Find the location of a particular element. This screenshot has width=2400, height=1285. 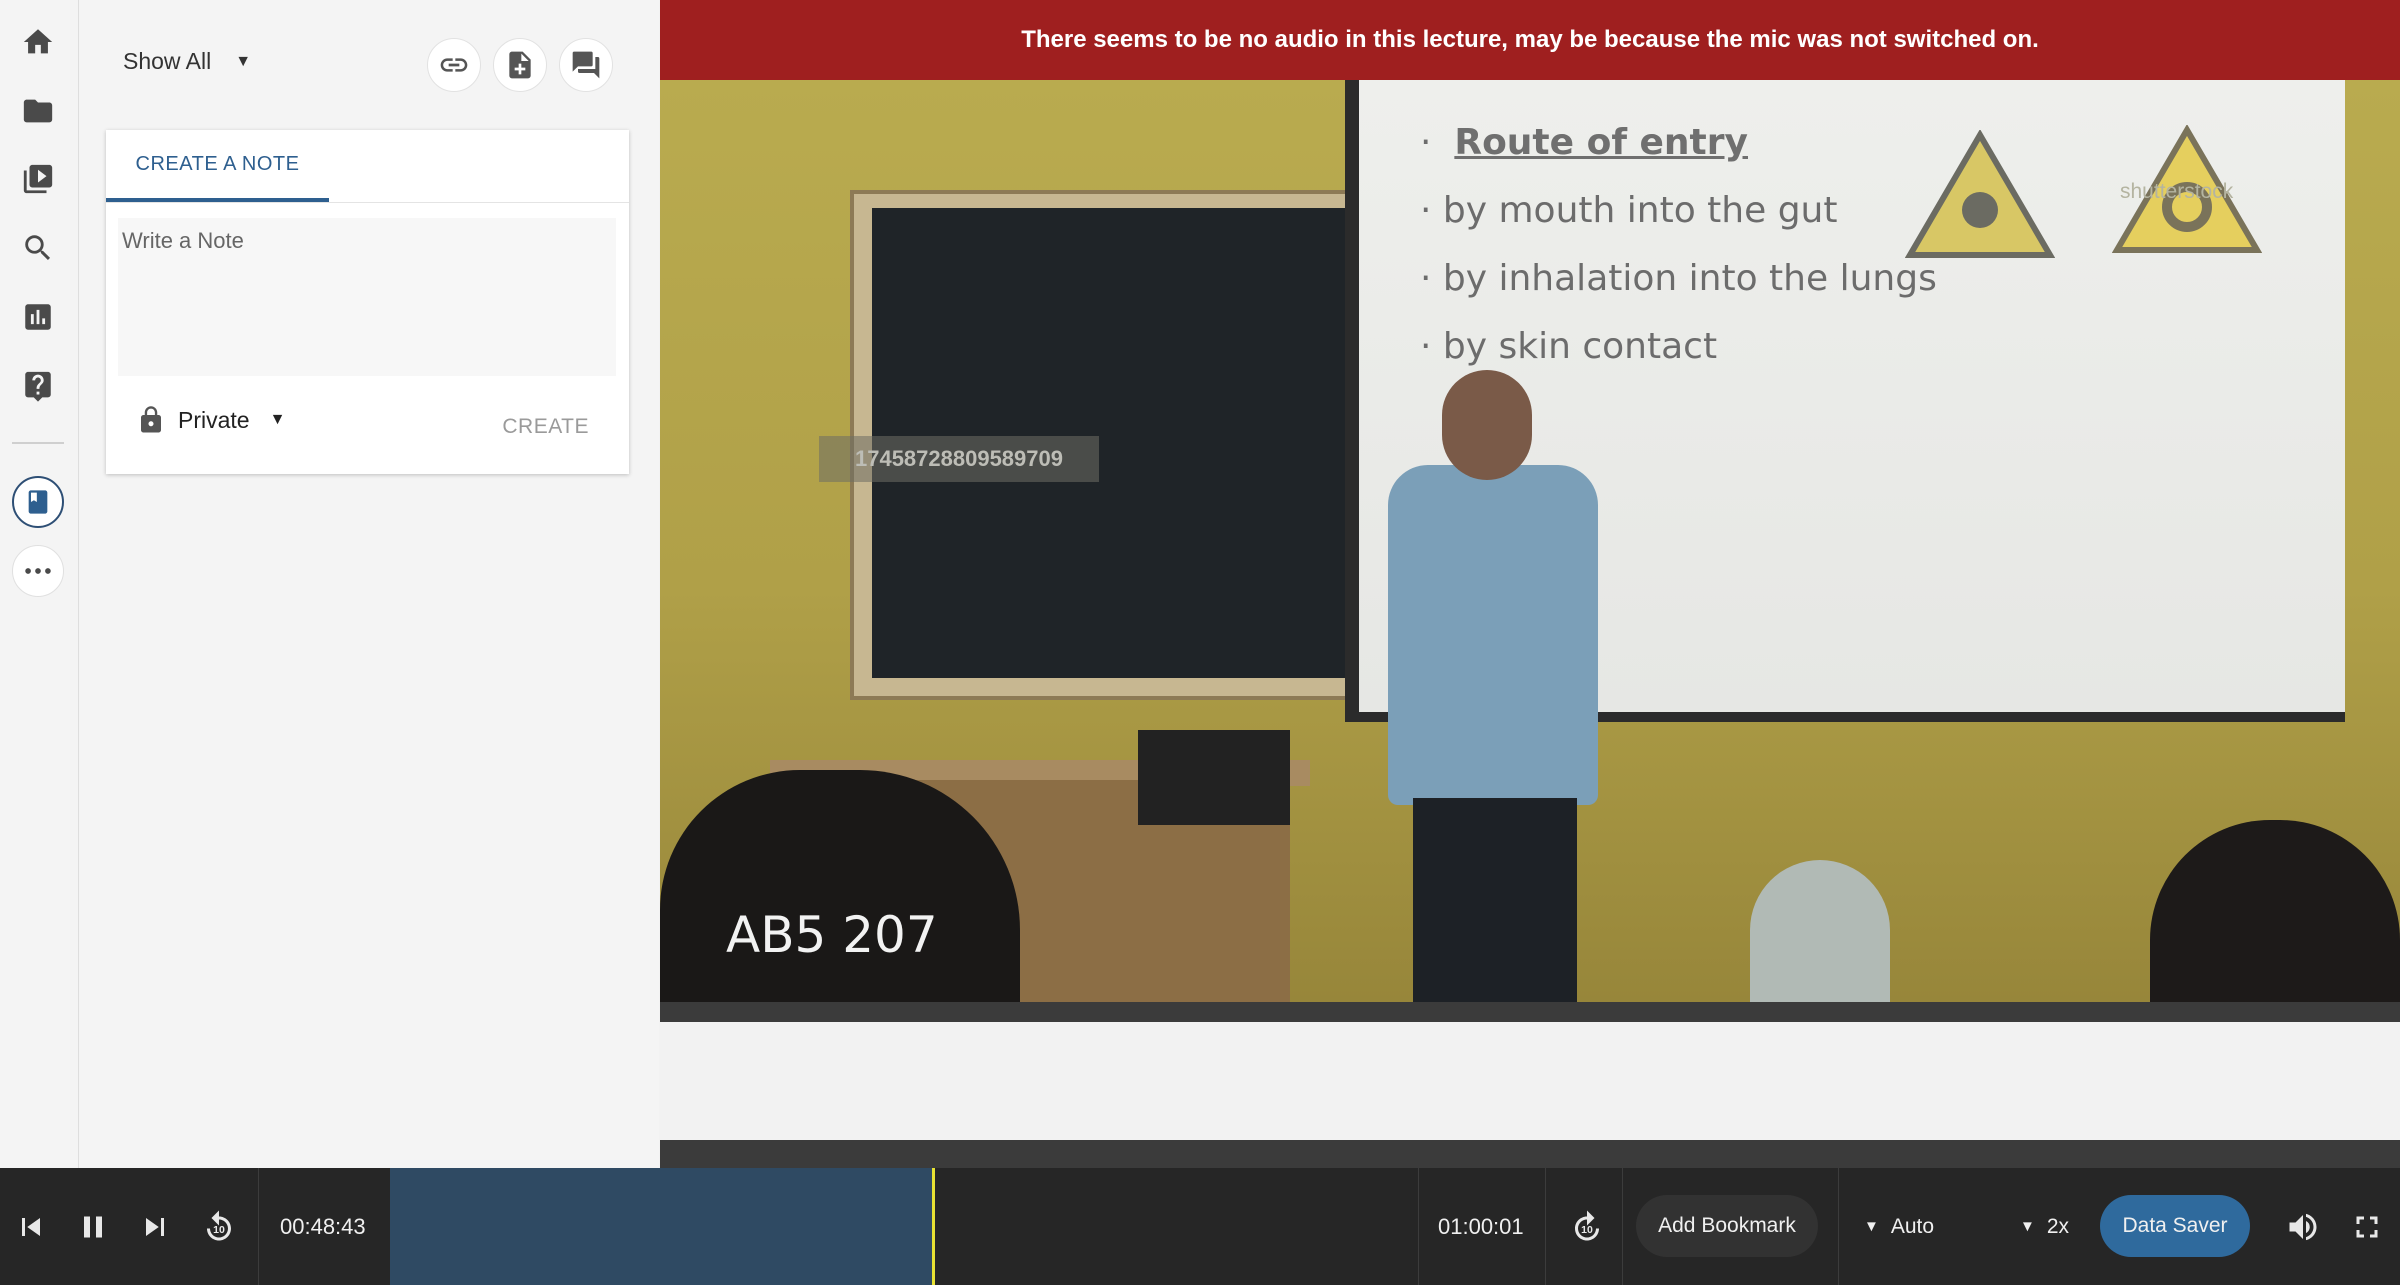

slide-bullet: · by mouth into the gut is located at coordinates (1629, 210).